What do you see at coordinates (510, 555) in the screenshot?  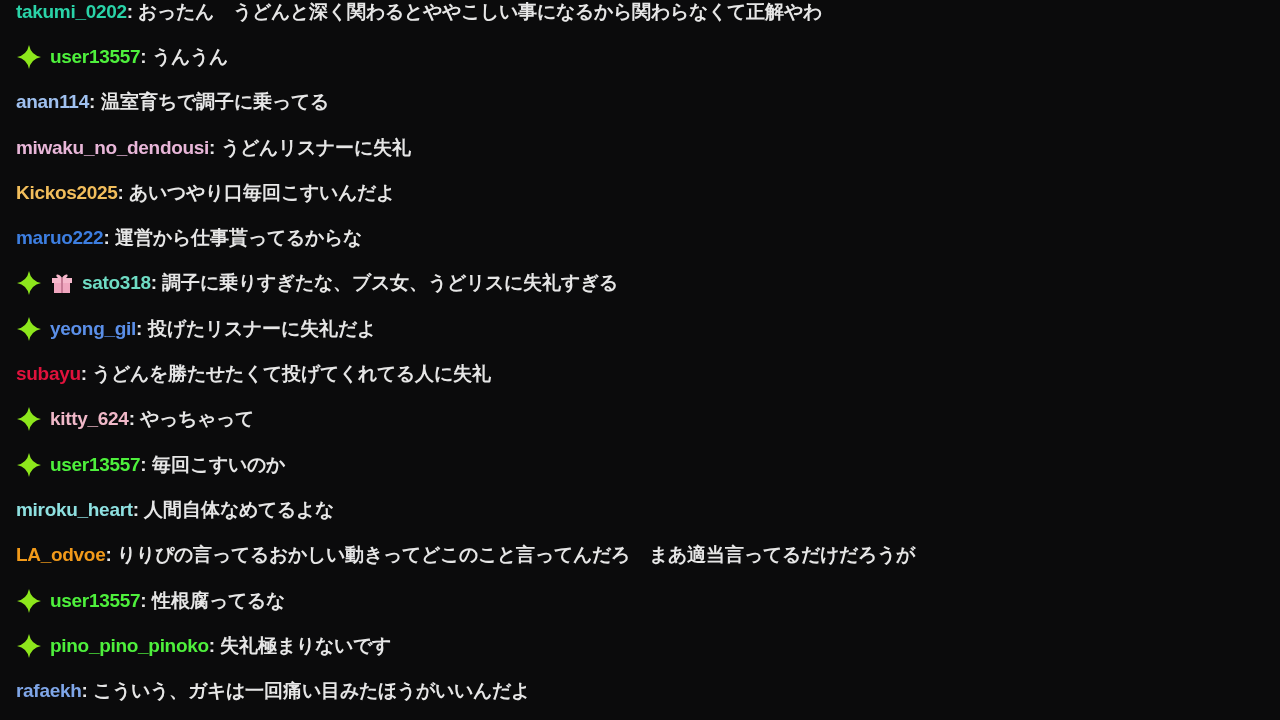 I see `message-text: : りりぴの言ってるおかしい動きってどこのこと言ってんだろ まあ適当言ってるだけだろうが` at bounding box center [510, 555].